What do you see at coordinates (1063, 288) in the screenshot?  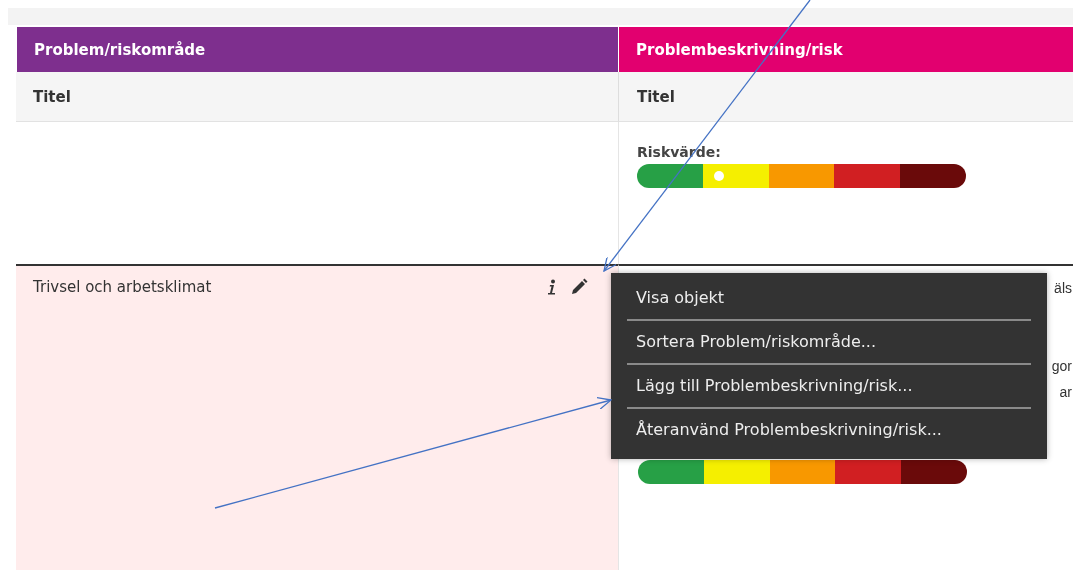 I see `text-fragment: äls` at bounding box center [1063, 288].